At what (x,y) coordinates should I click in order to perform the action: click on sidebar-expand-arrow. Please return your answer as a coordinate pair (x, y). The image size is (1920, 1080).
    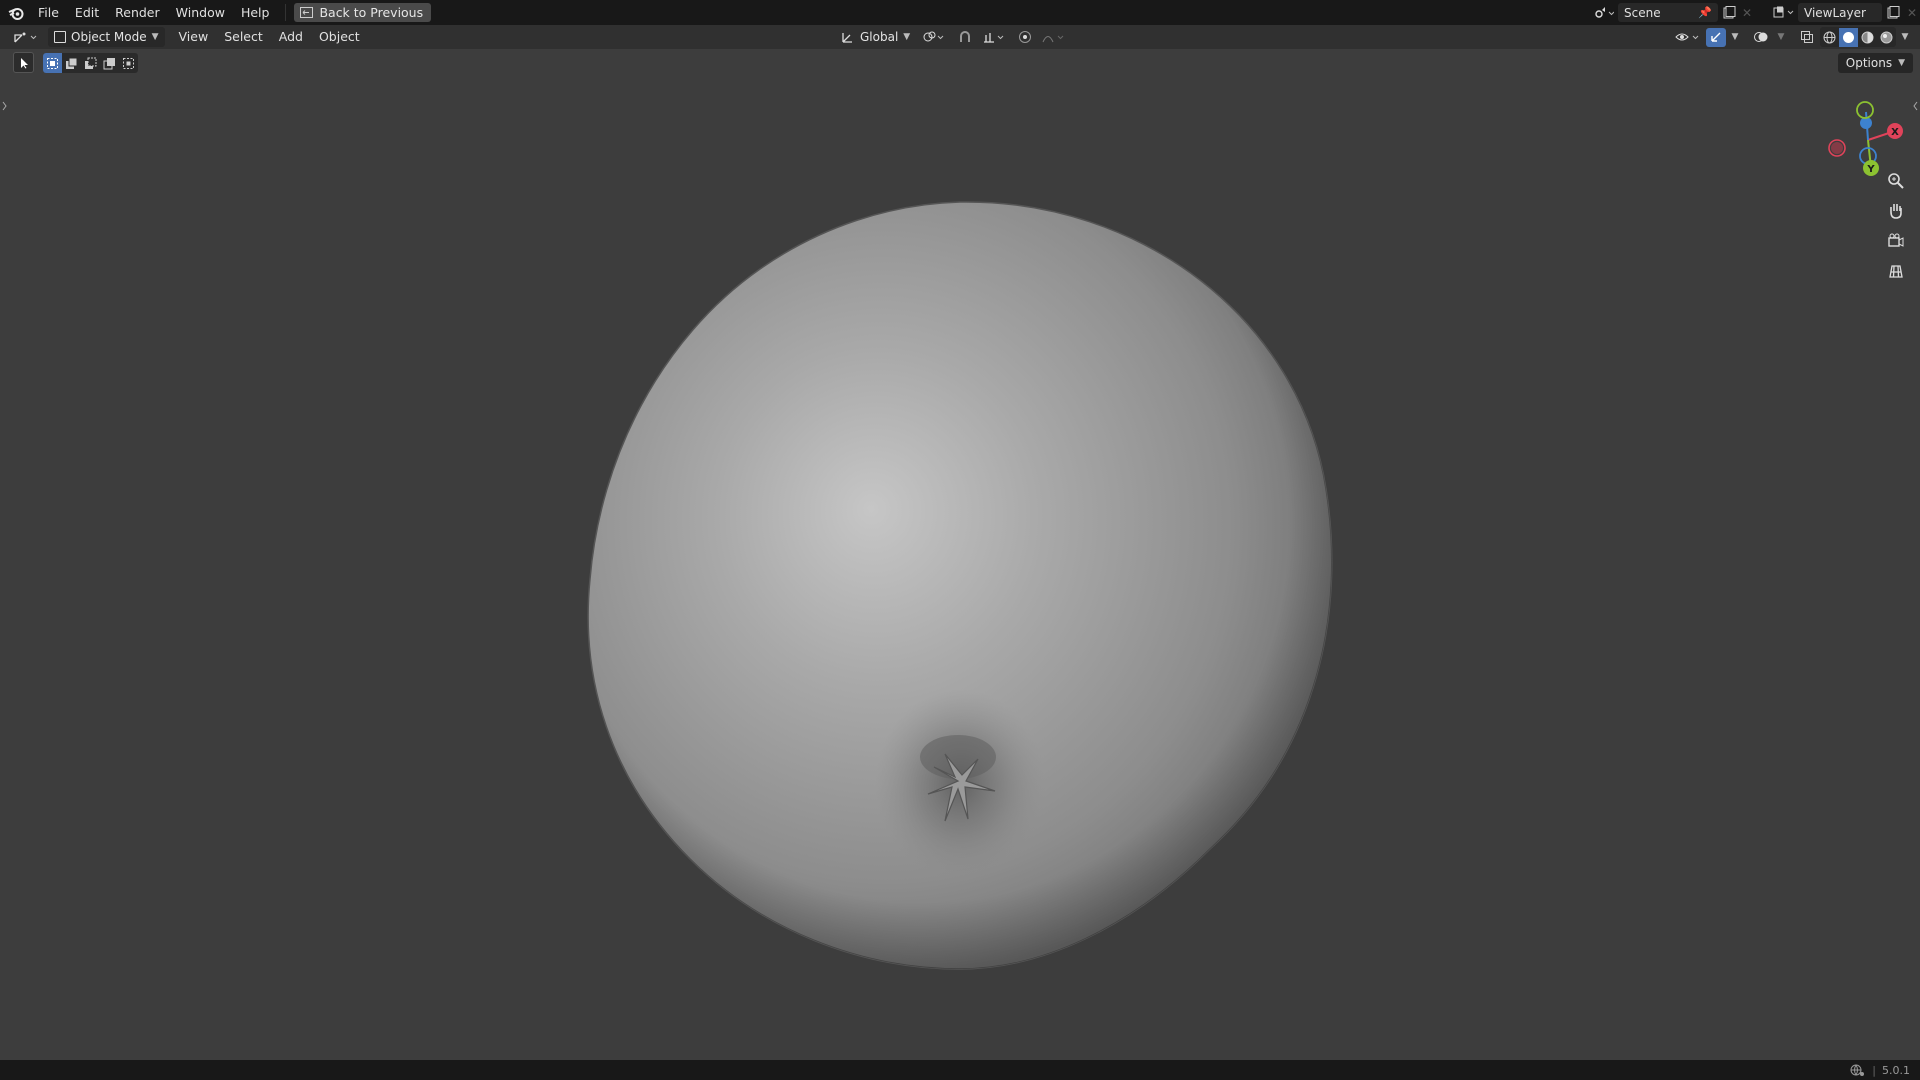
    Looking at the image, I should click on (1915, 106).